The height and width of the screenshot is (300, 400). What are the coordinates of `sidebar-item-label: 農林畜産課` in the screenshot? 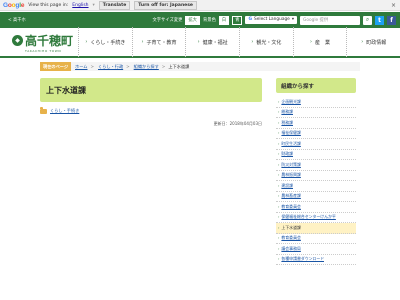 It's located at (291, 196).